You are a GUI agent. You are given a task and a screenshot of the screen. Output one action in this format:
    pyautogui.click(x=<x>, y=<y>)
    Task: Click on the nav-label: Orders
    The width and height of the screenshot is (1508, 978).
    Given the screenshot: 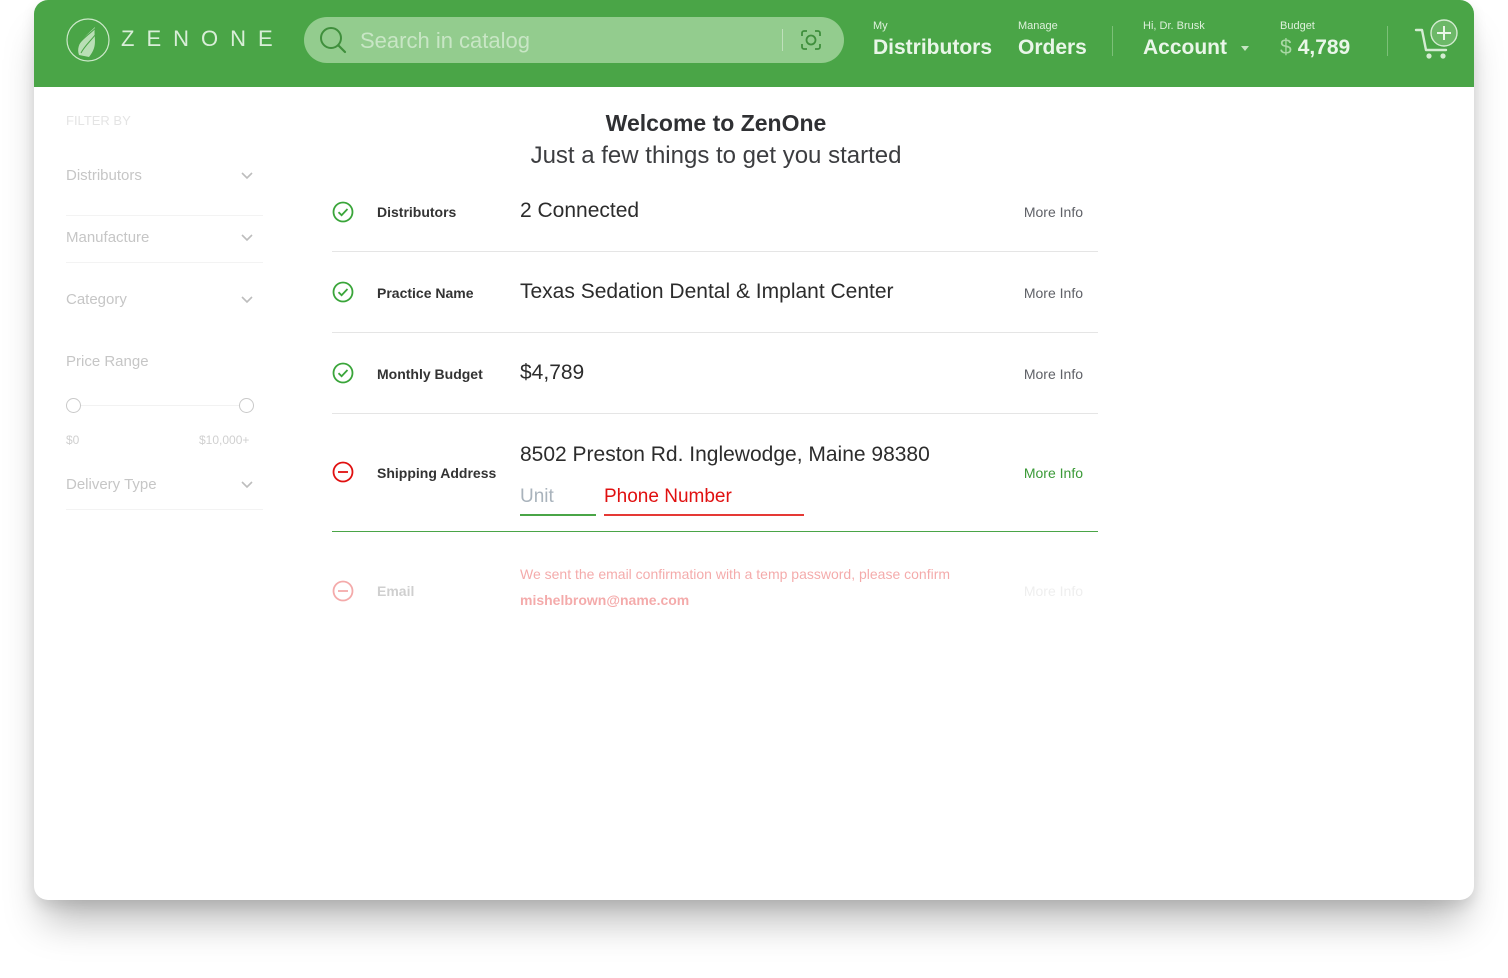 What is the action you would take?
    pyautogui.click(x=1052, y=47)
    